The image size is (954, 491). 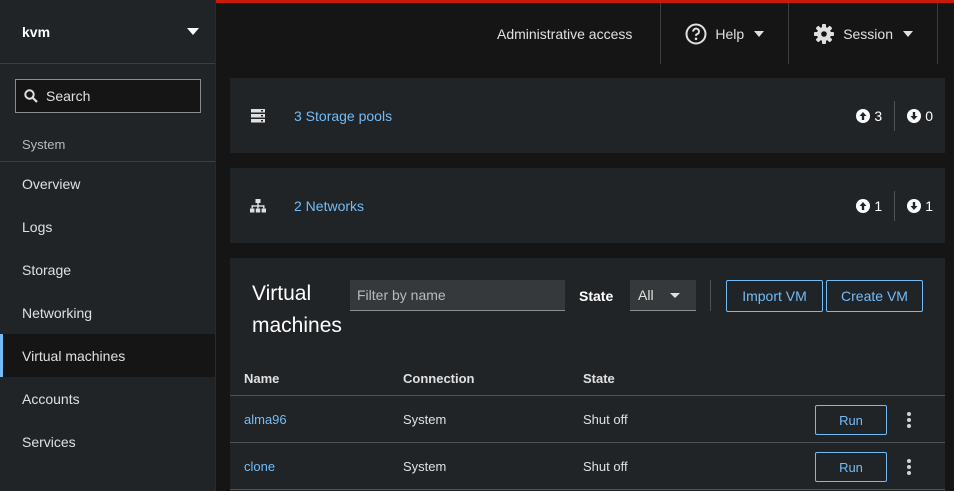 What do you see at coordinates (44, 144) in the screenshot?
I see `section-label-system: System` at bounding box center [44, 144].